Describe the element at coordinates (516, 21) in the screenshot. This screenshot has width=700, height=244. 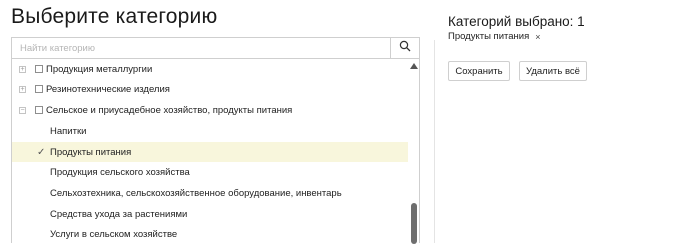
I see `selected-count: Категорий выбрано: 1` at that location.